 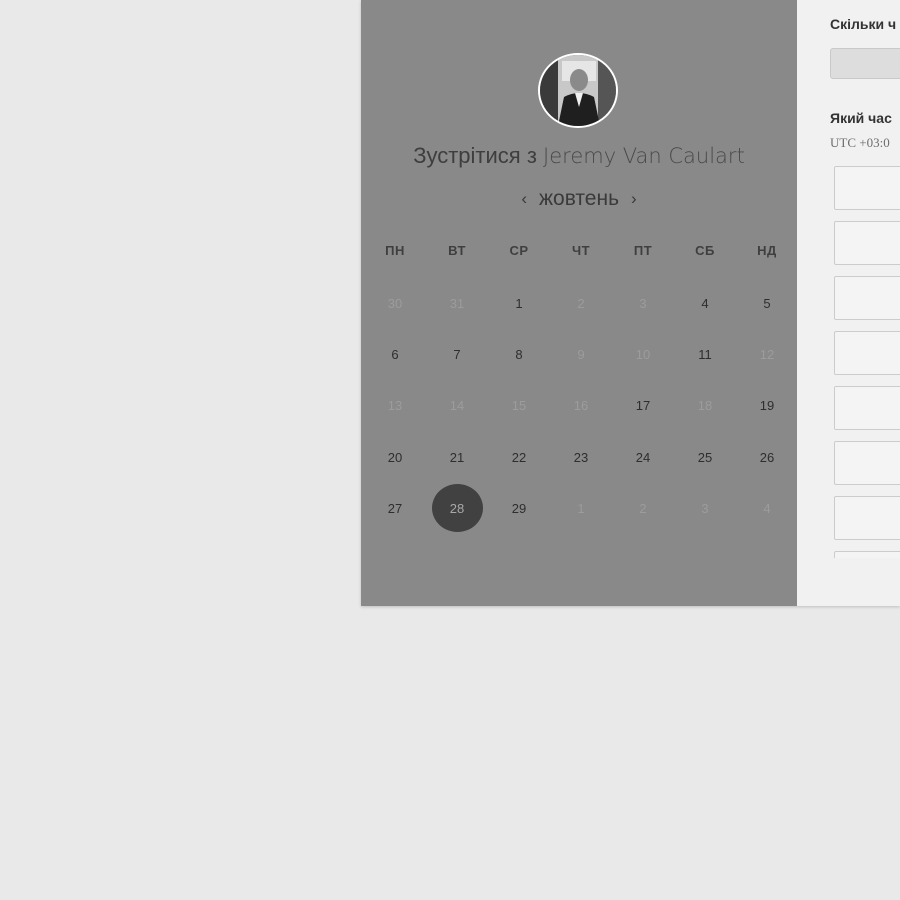 I want to click on meeting-title-prefix: Зустрітися з, so click(x=478, y=155).